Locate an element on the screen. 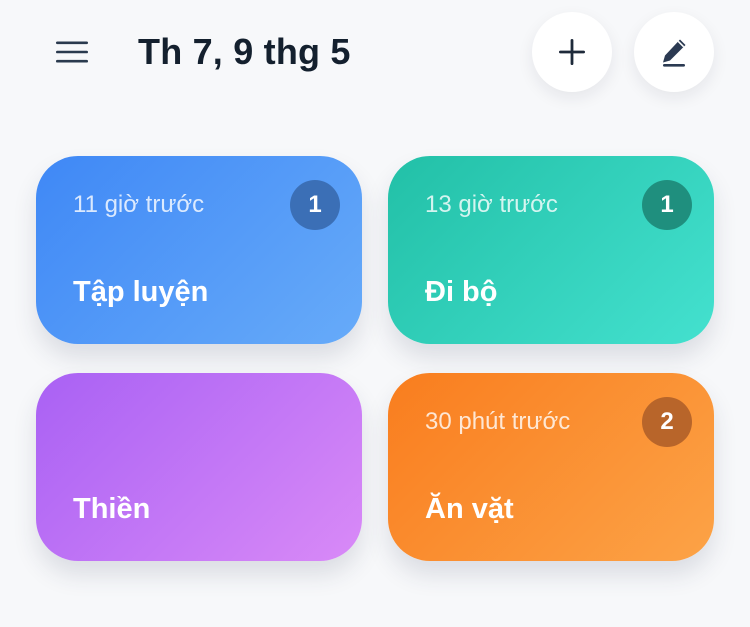 The image size is (750, 627). last-logged-time: 11 giờ trước is located at coordinates (139, 204).